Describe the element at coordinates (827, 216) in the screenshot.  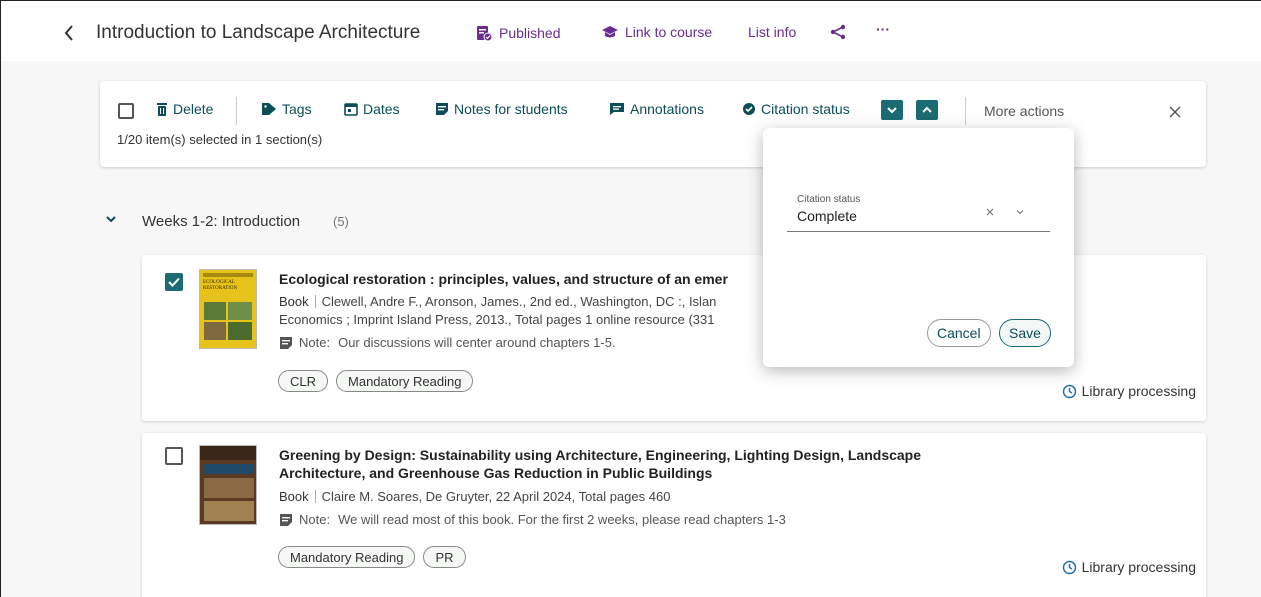
I see `field-value: Complete` at that location.